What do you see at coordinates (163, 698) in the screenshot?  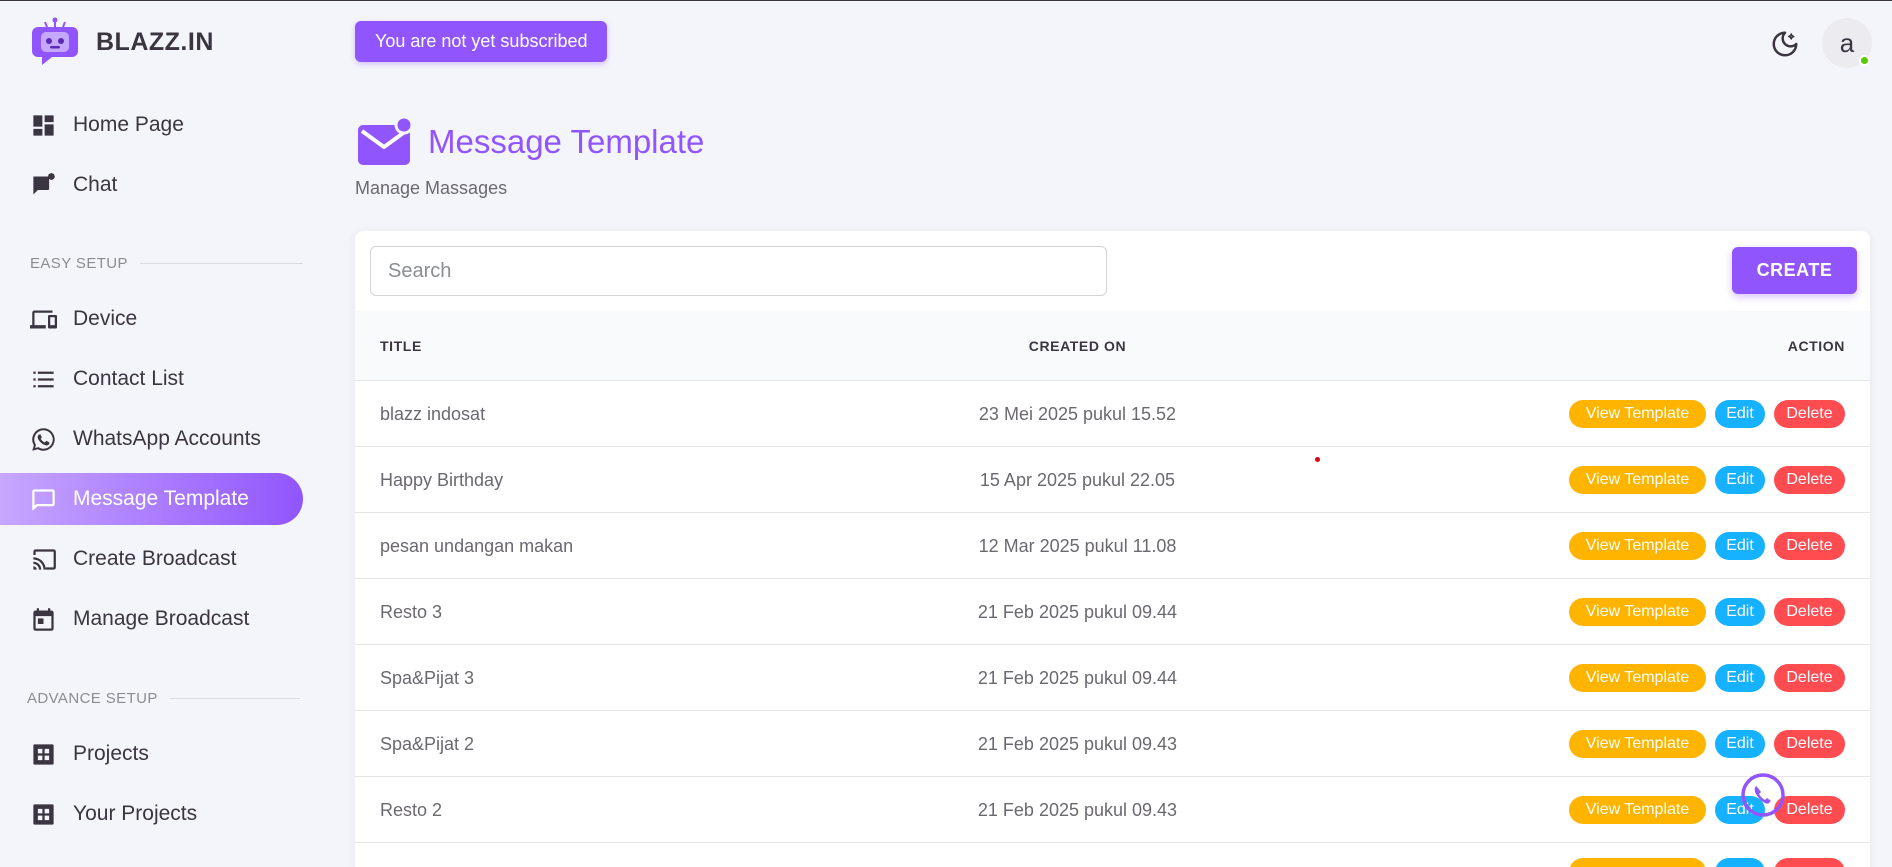 I see `section-label-advance-setup: ADVANCE SETUP` at bounding box center [163, 698].